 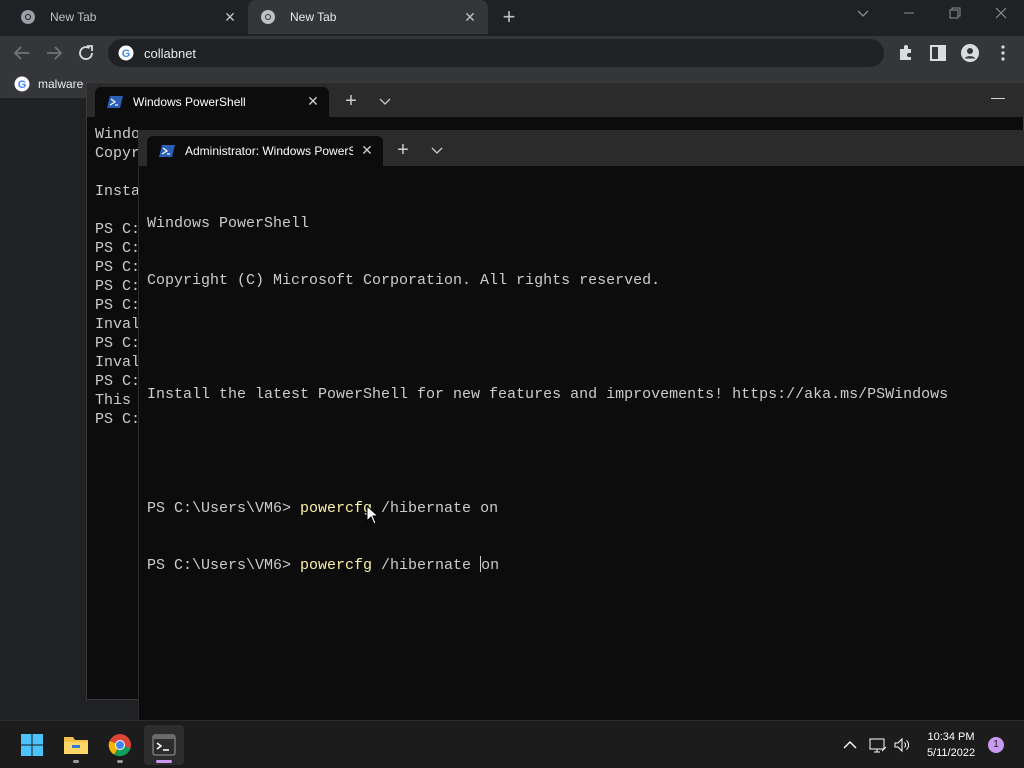 I want to click on taskbar-terminal, so click(x=164, y=745).